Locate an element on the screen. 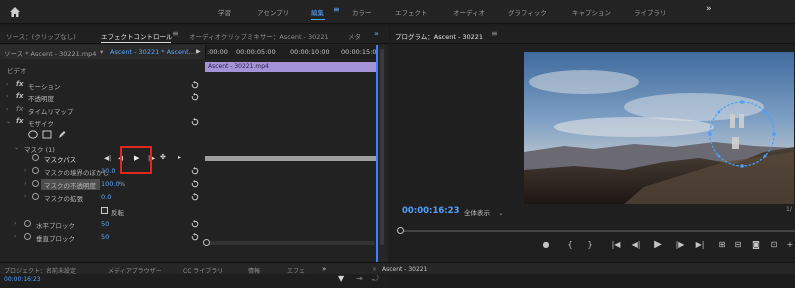  camera-icon: ◙ is located at coordinates (756, 244).